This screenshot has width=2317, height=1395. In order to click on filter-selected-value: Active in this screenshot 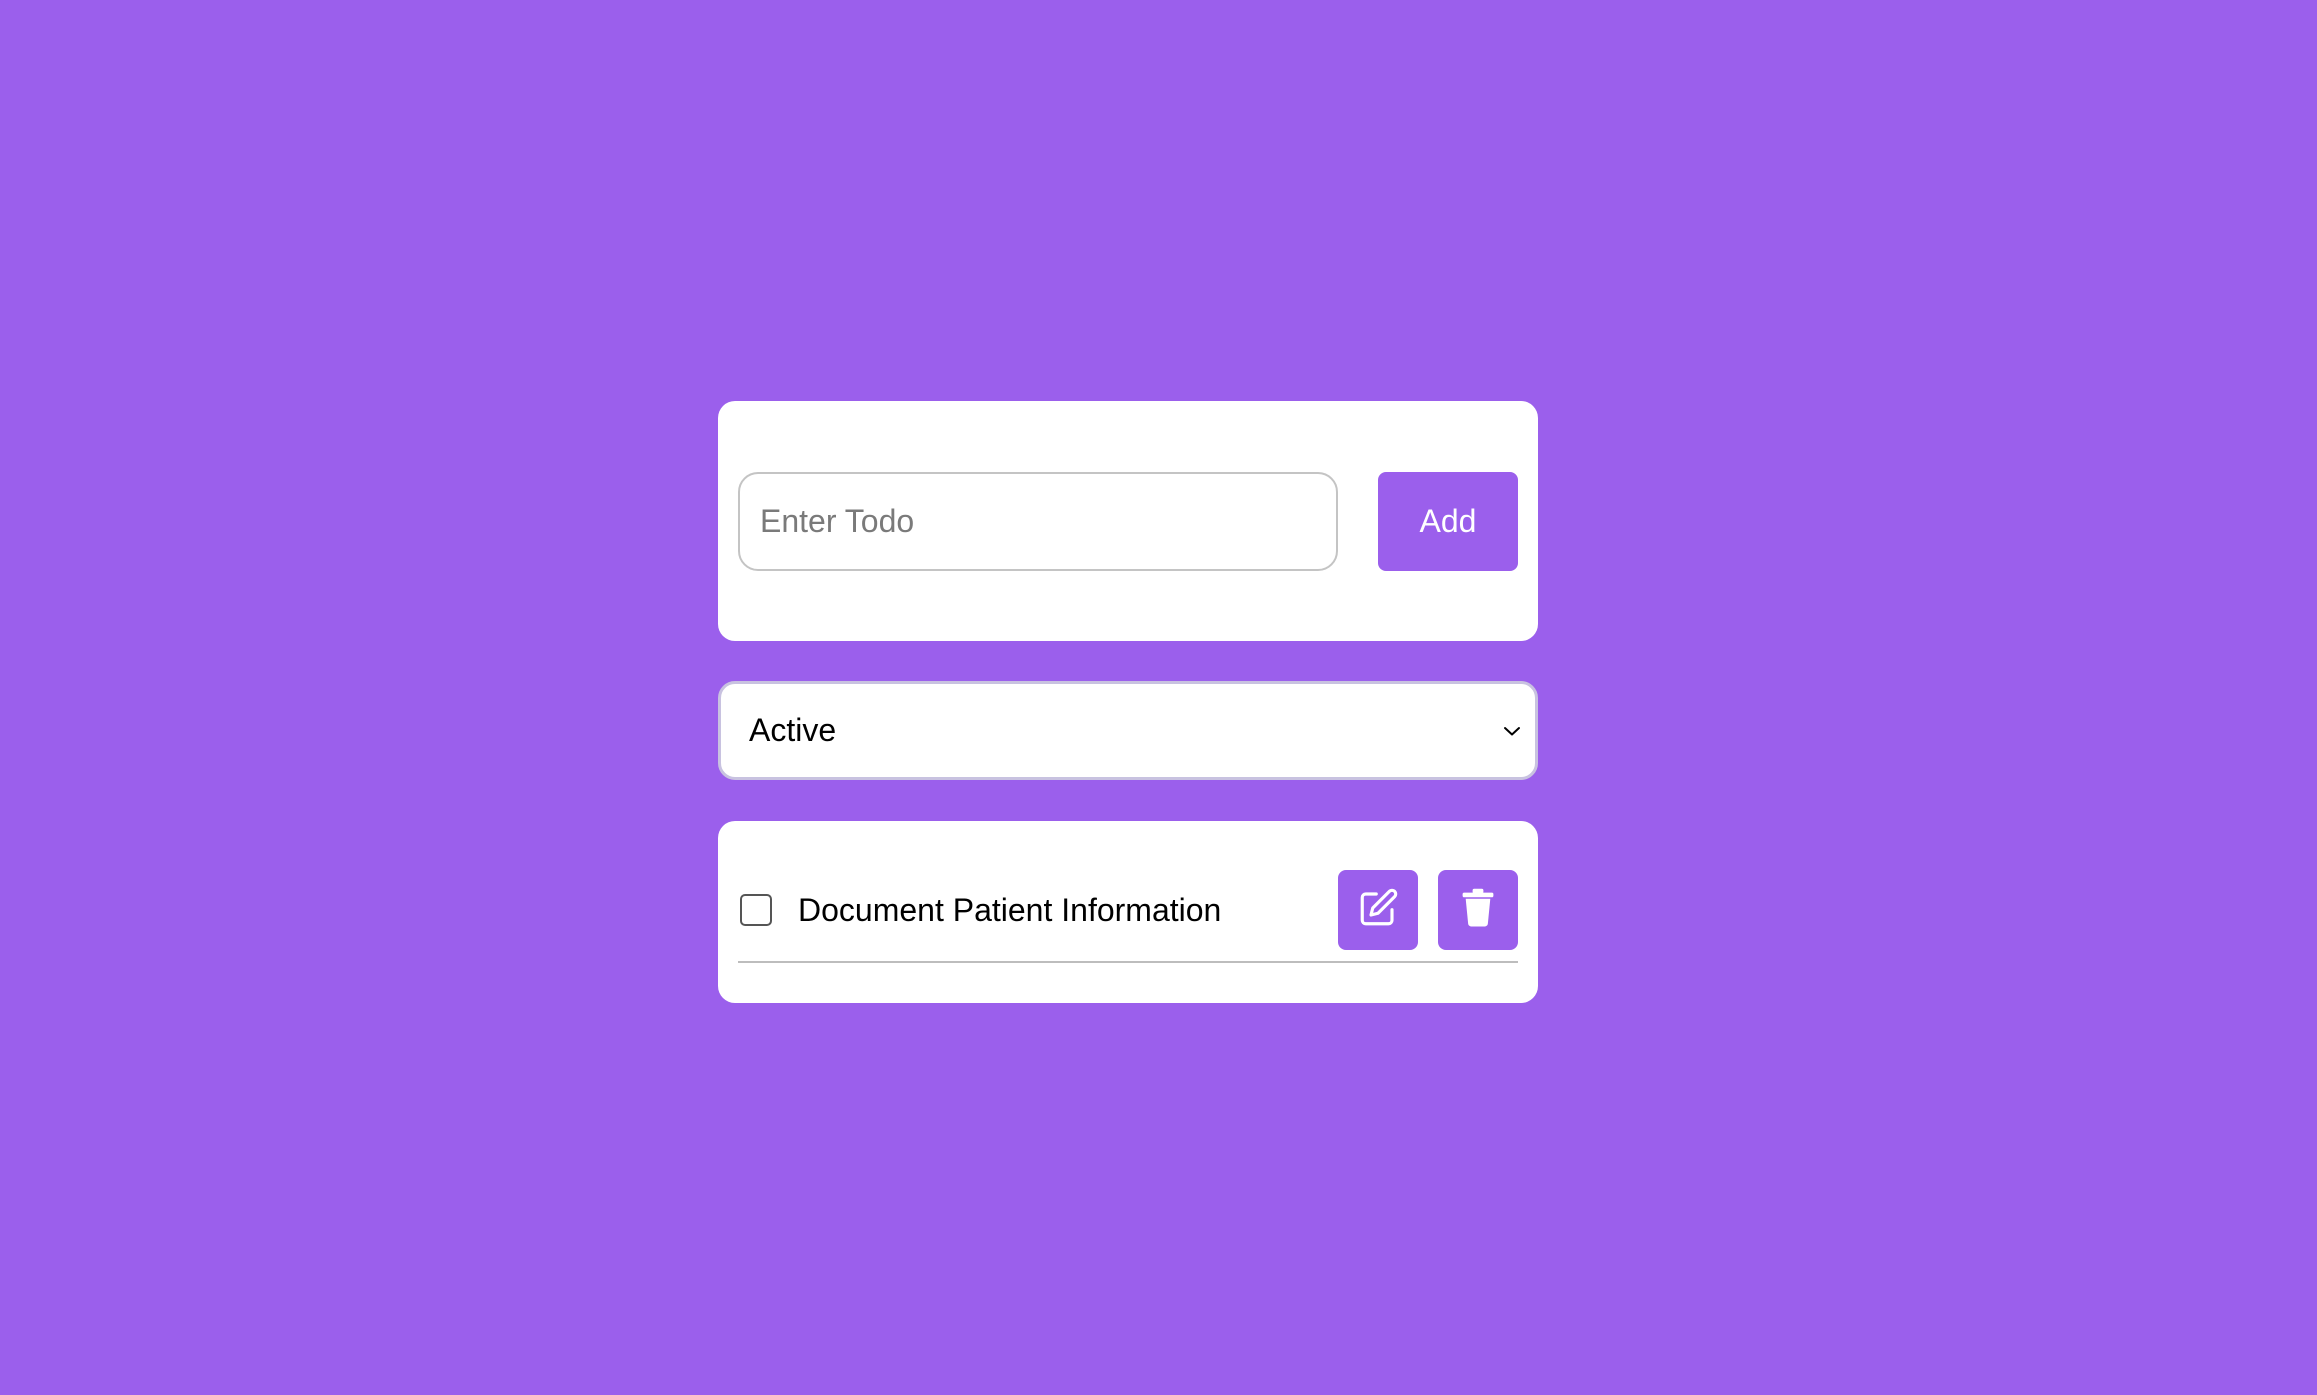, I will do `click(793, 730)`.